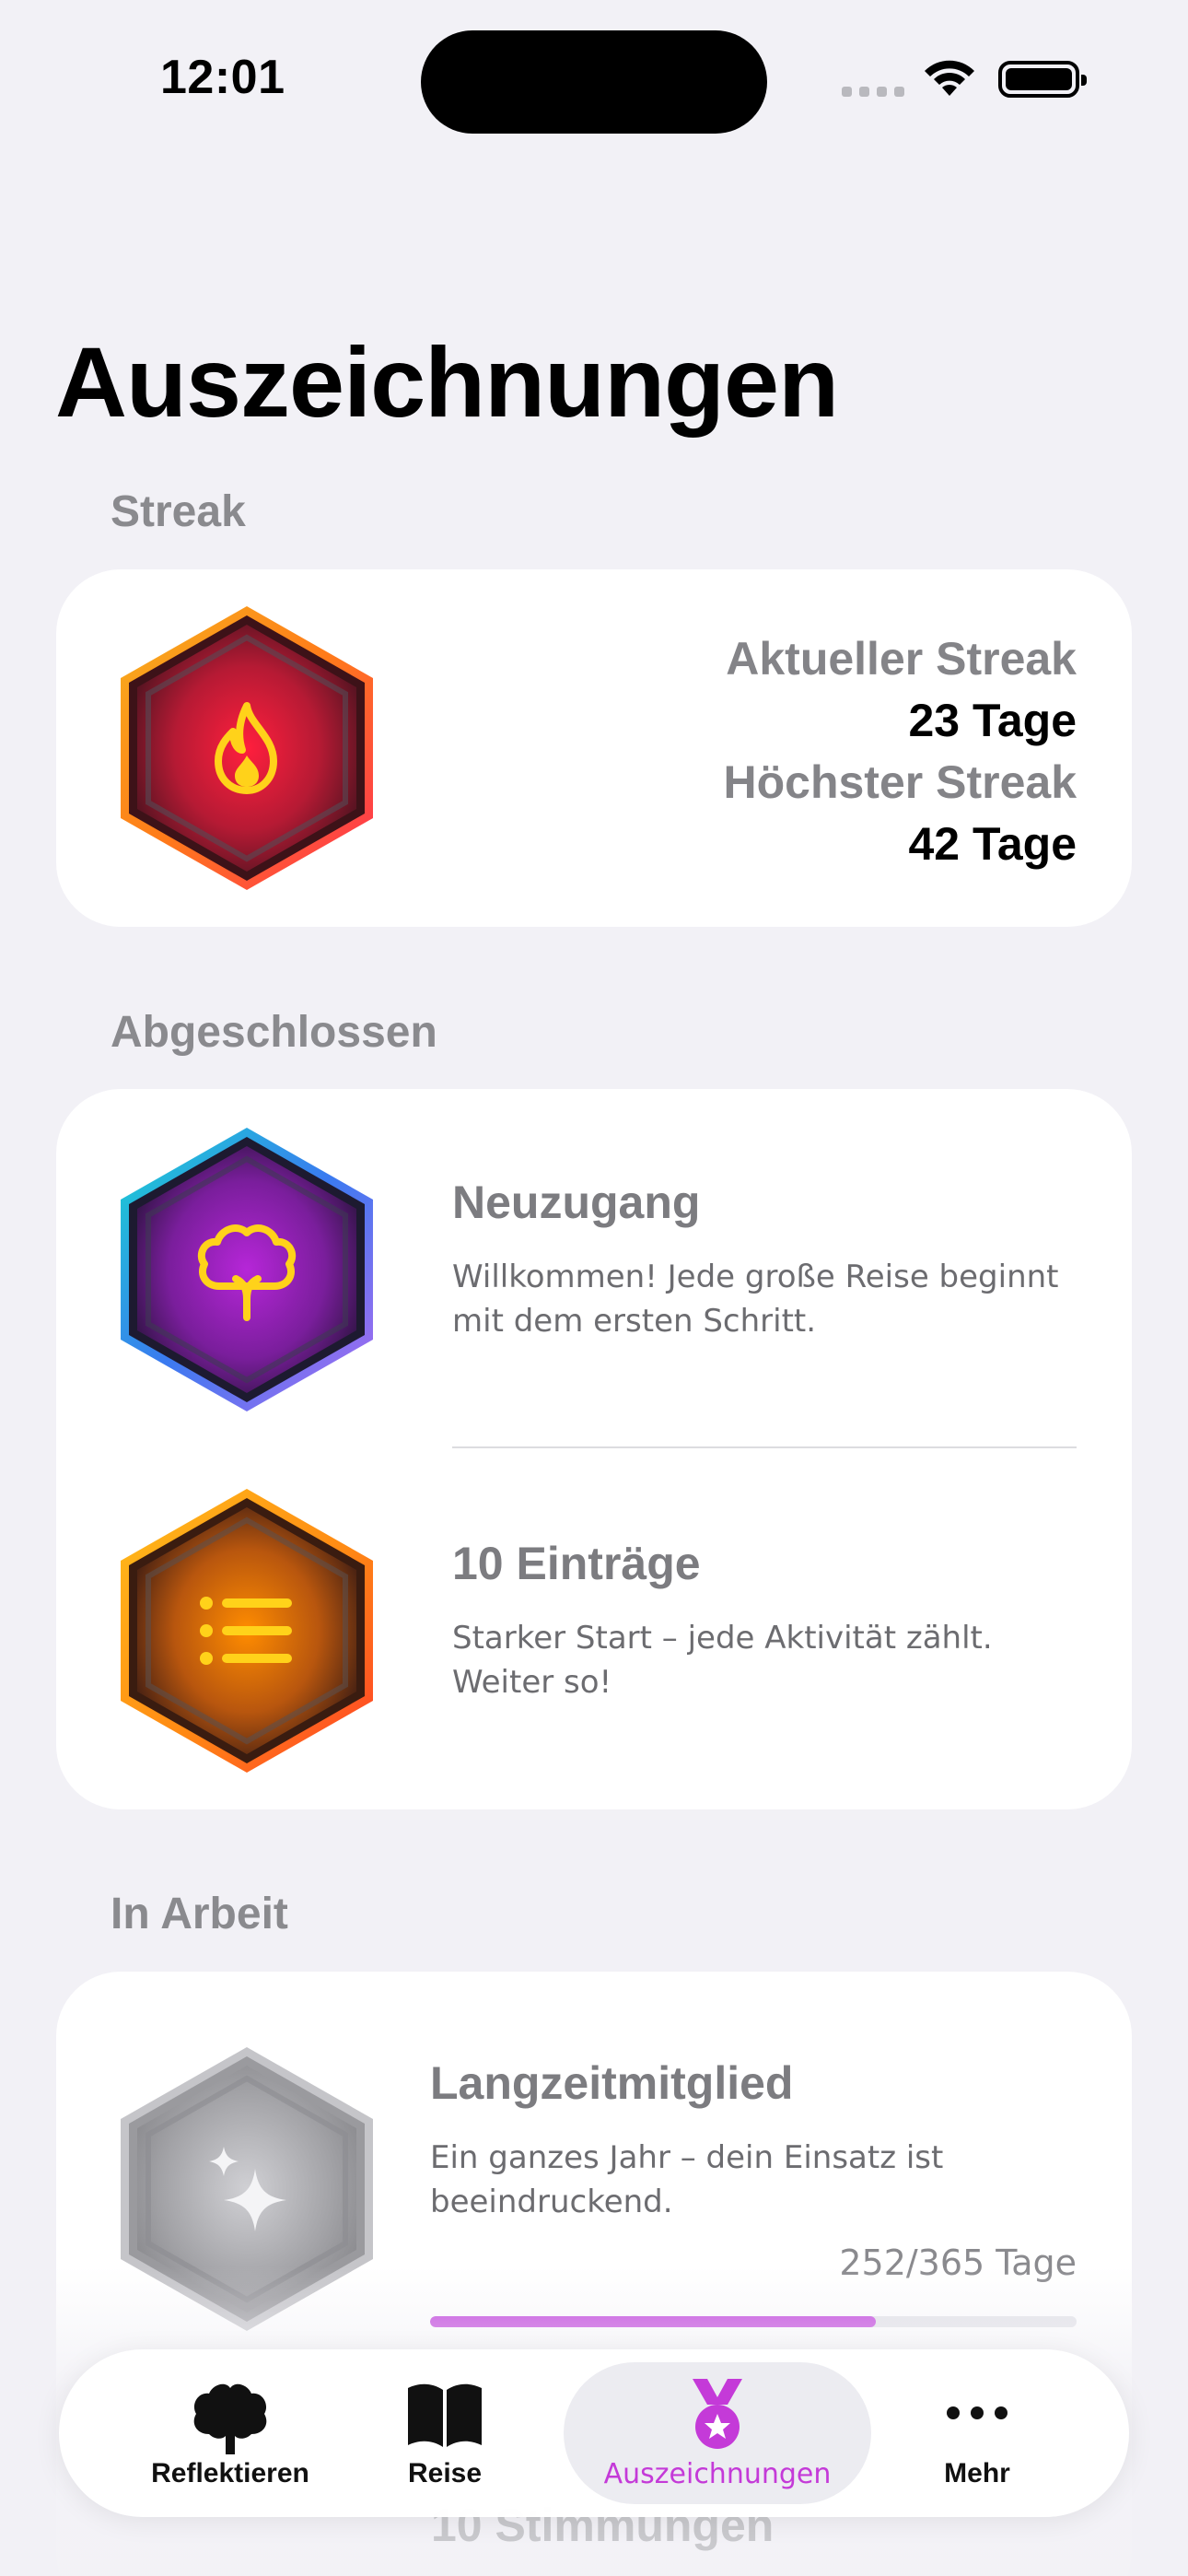 The width and height of the screenshot is (1188, 2576). I want to click on tab-bar: Reflektieren Reise Auszeichnungen Mehr, so click(594, 2433).